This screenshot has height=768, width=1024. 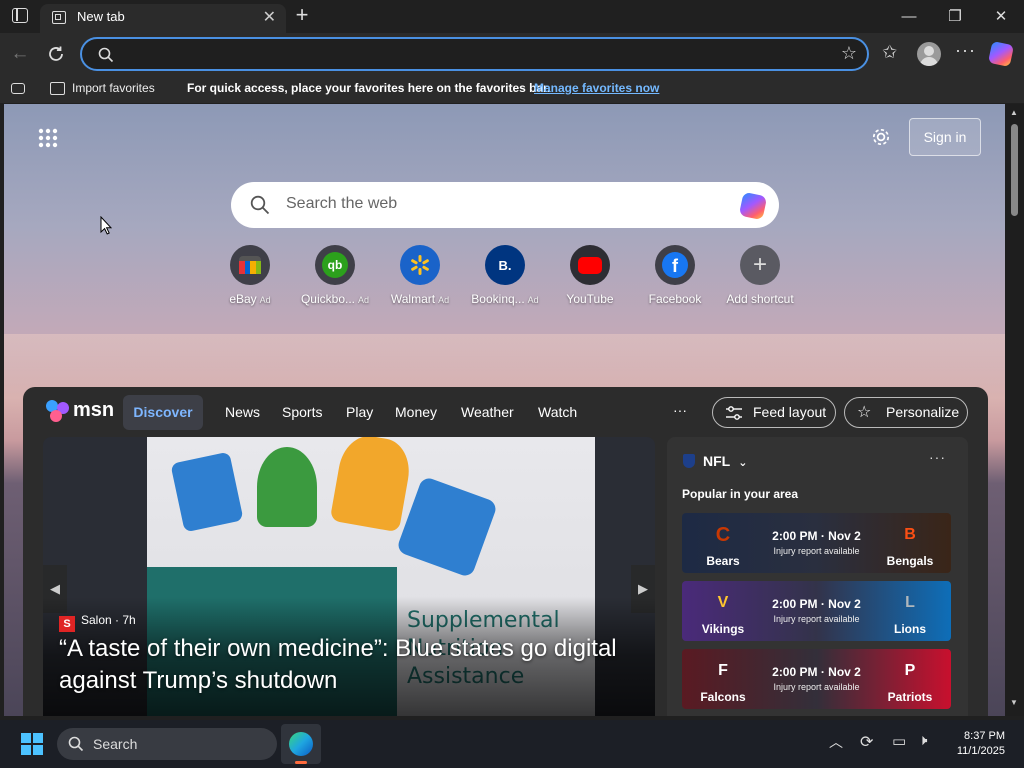 What do you see at coordinates (923, 412) in the screenshot?
I see `personalize-label: Personalize` at bounding box center [923, 412].